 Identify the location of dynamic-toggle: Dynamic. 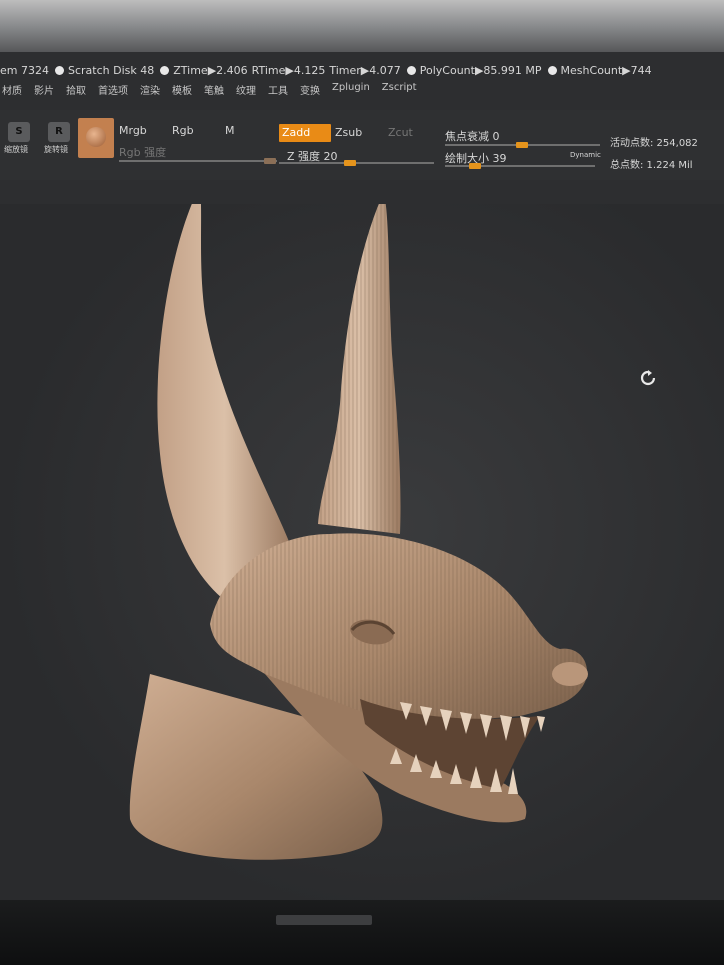
(585, 155).